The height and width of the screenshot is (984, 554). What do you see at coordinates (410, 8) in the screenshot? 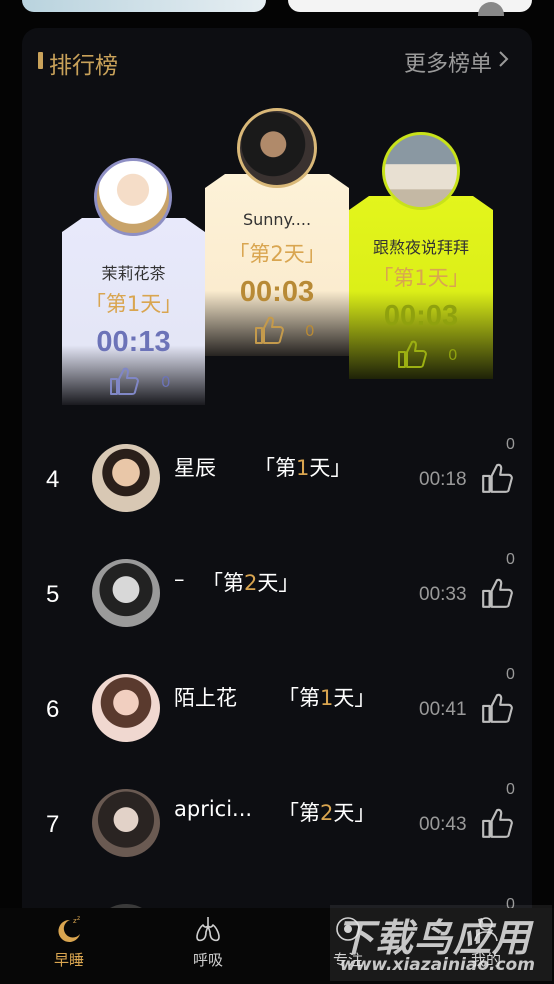
I see `top-card-right` at bounding box center [410, 8].